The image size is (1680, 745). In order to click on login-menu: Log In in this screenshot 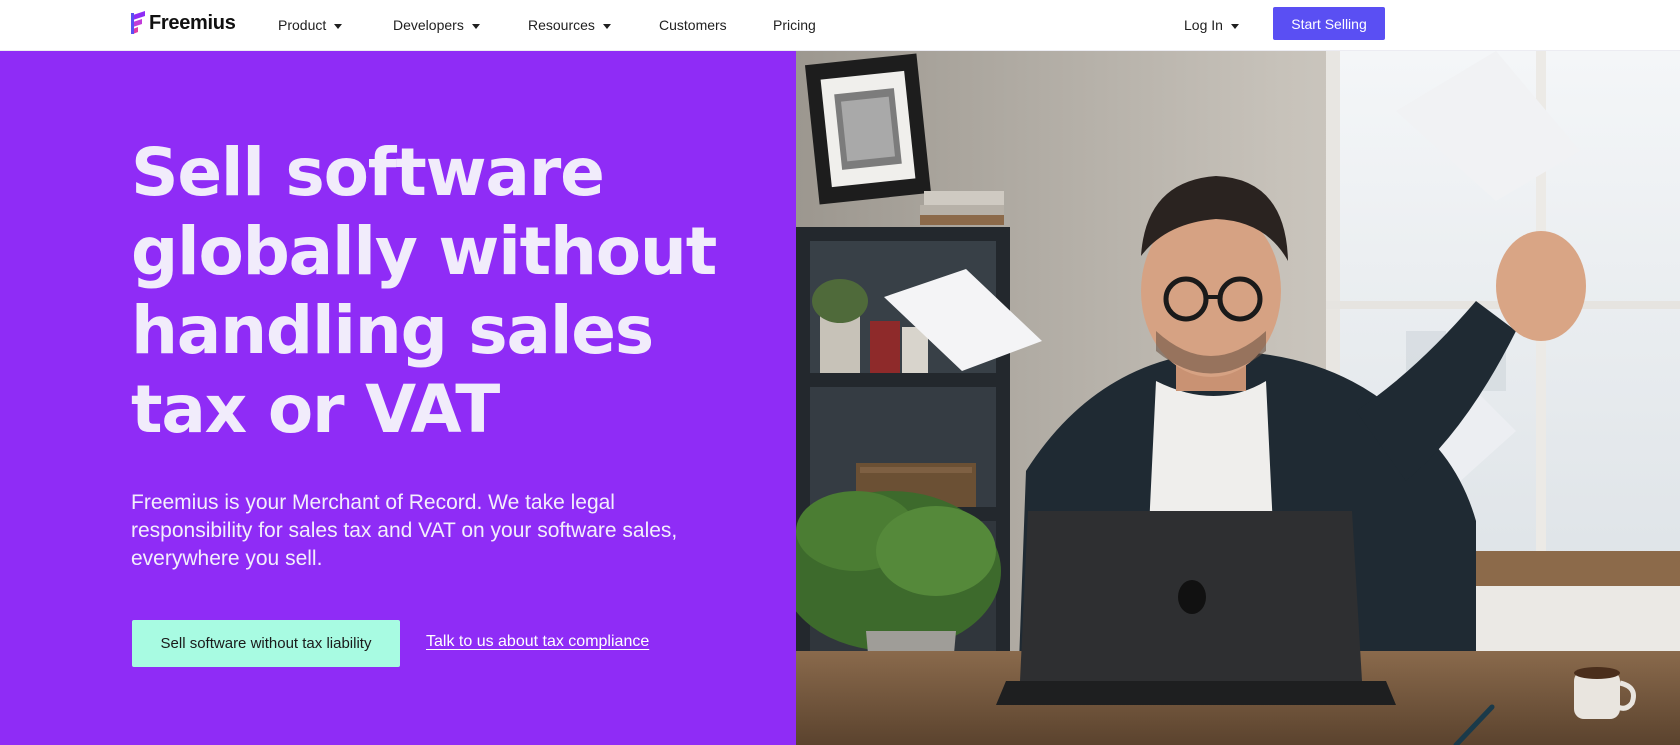, I will do `click(1211, 25)`.